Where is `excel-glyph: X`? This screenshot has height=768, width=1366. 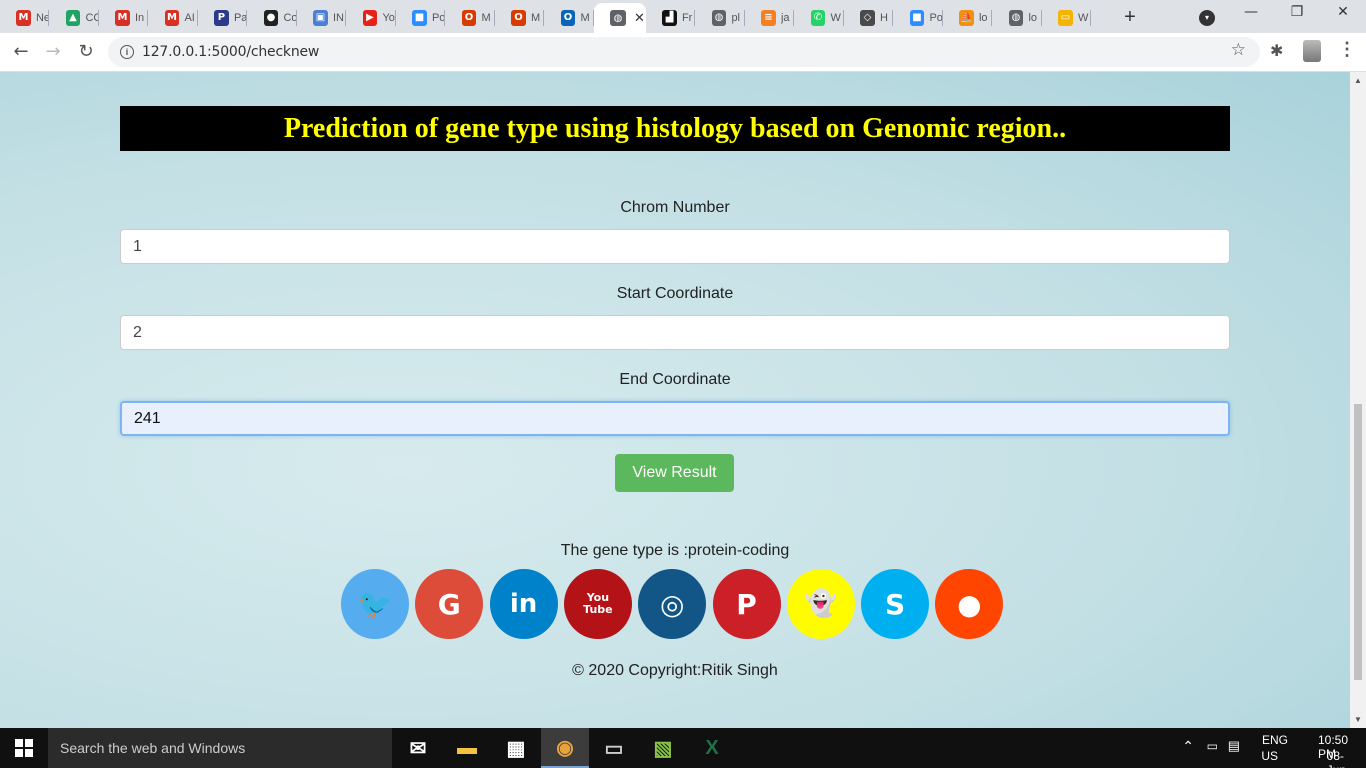
excel-glyph: X is located at coordinates (712, 747).